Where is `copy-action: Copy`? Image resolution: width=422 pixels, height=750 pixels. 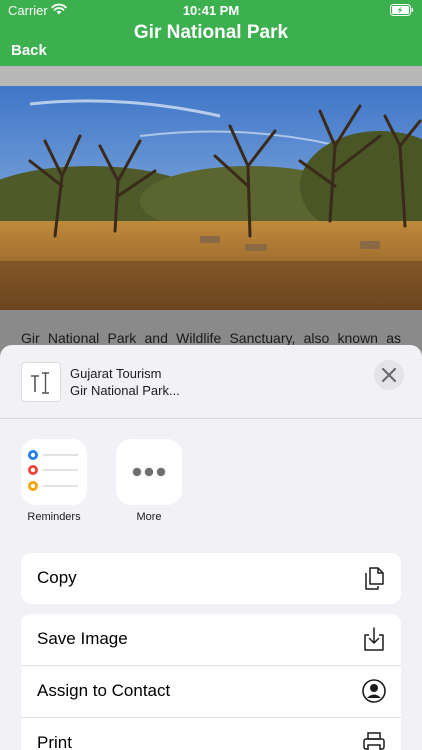
copy-action: Copy is located at coordinates (211, 578).